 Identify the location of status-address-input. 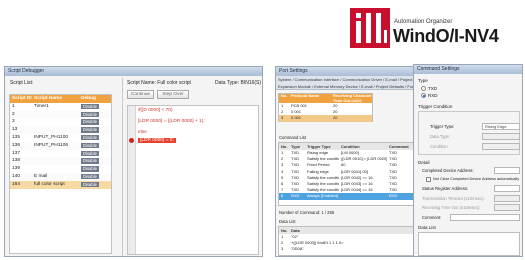
(507, 188).